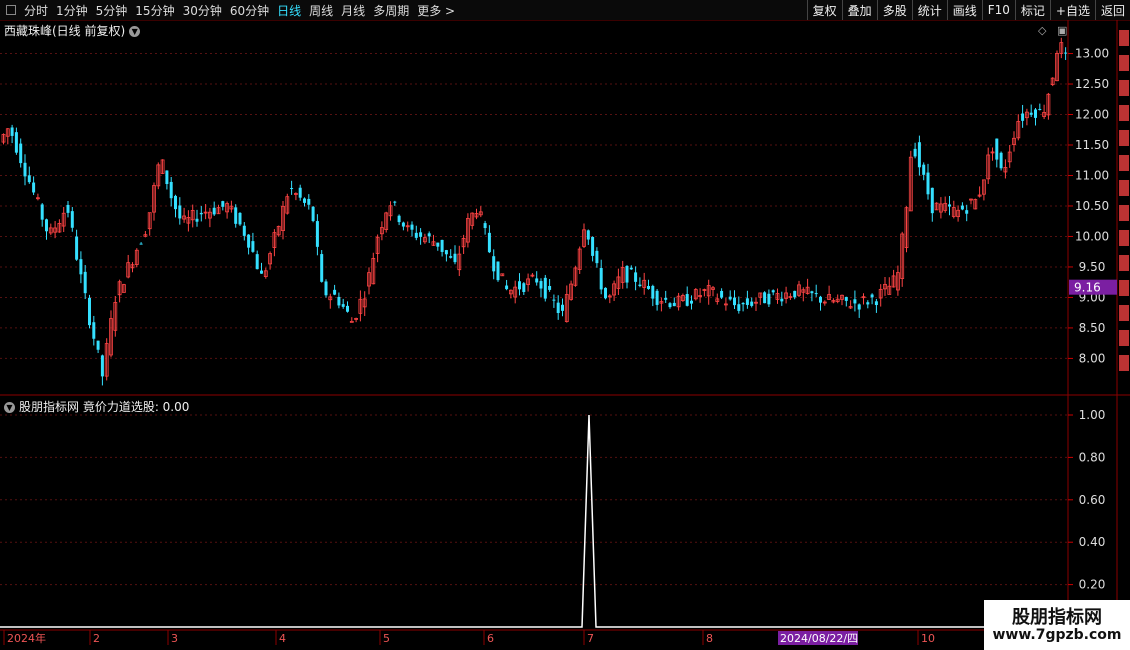  What do you see at coordinates (1062, 30) in the screenshot?
I see `panel-toggle-icon: ▣` at bounding box center [1062, 30].